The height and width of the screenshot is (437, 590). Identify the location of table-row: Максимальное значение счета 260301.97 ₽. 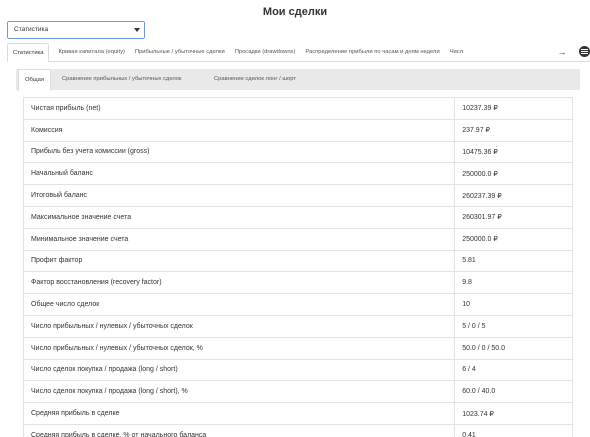
(298, 217).